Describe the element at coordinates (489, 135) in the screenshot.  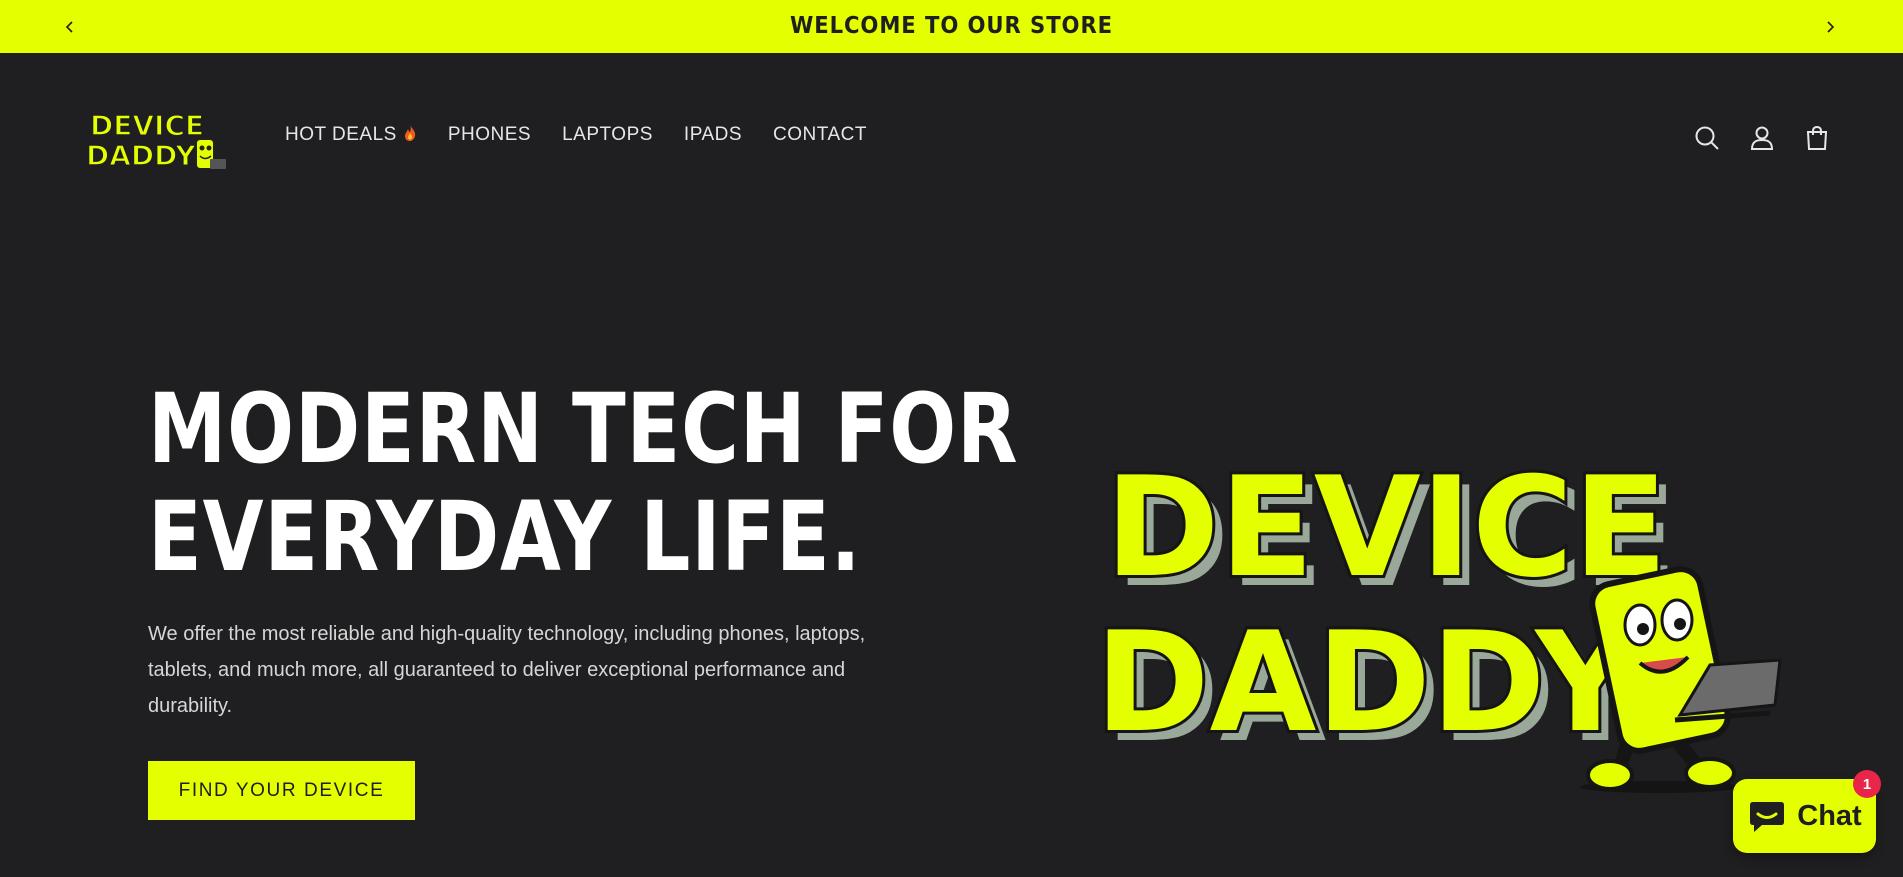
I see `nav-phones: PHONES` at that location.